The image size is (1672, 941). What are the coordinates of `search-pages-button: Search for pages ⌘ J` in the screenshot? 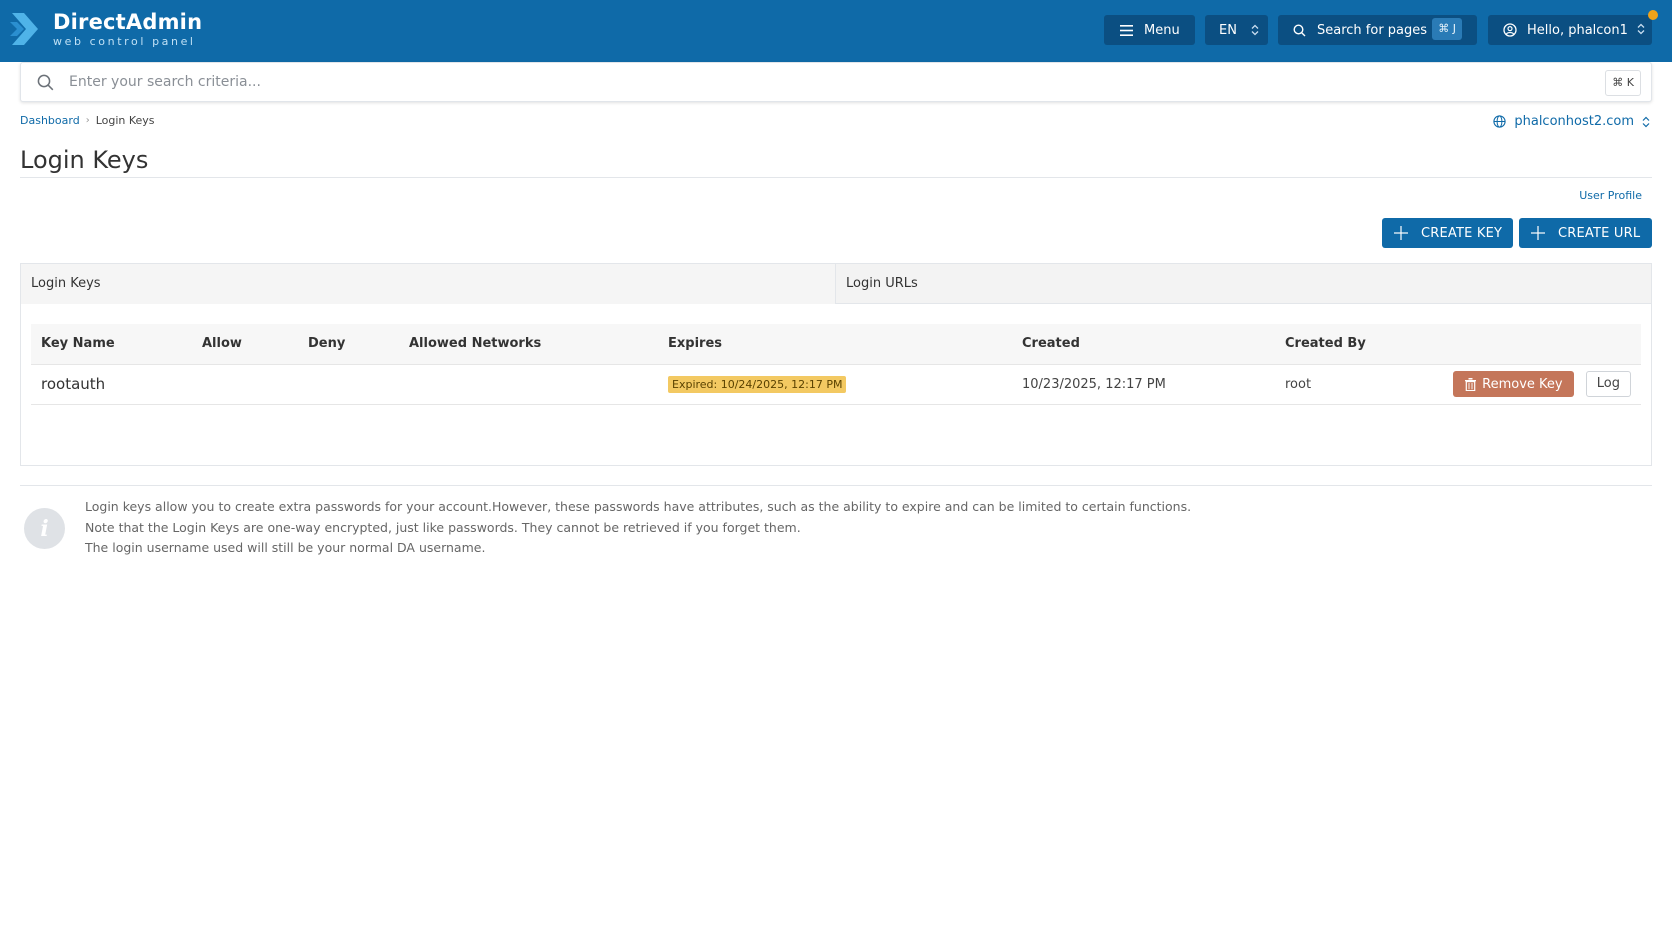 It's located at (1377, 30).